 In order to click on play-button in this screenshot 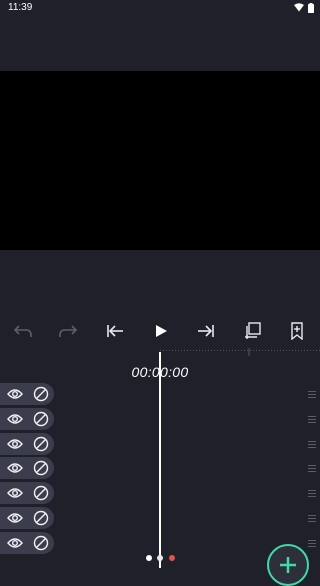, I will do `click(161, 331)`.